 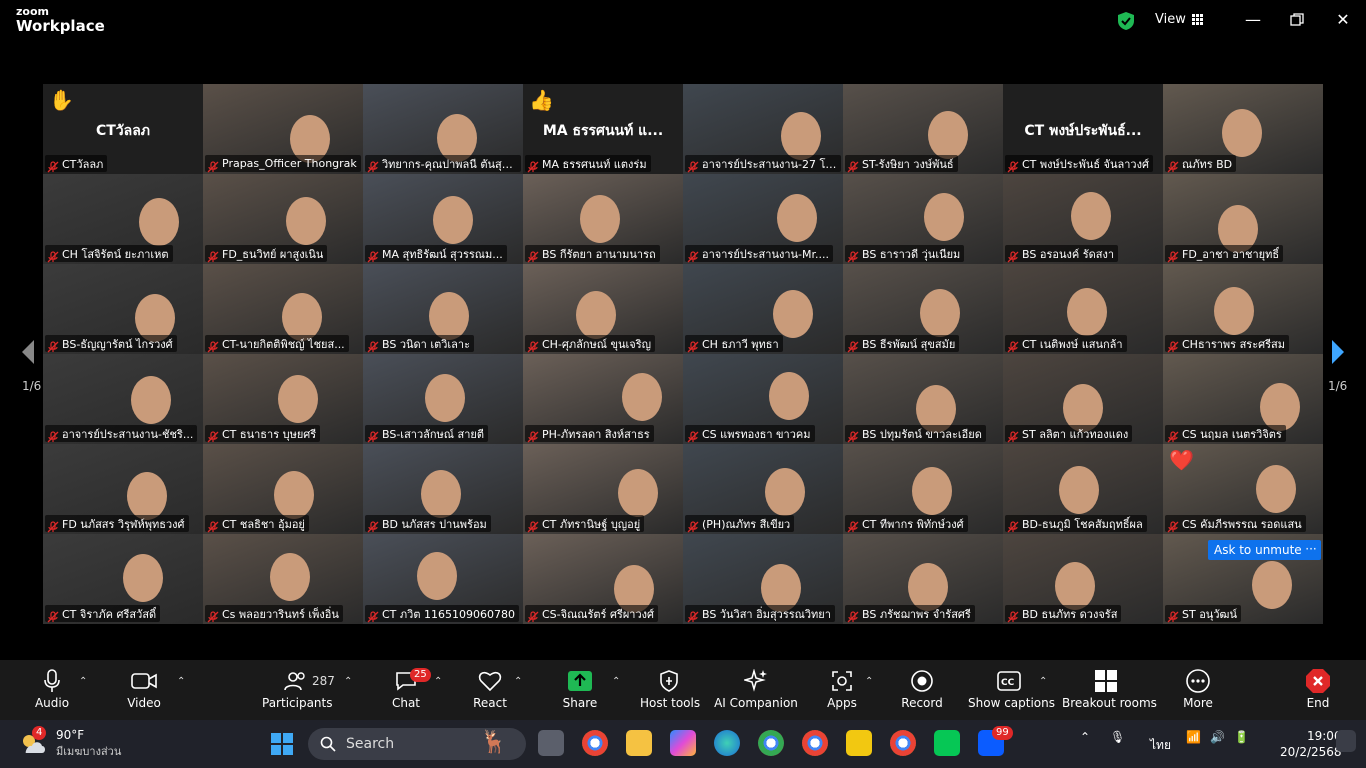 What do you see at coordinates (763, 399) in the screenshot?
I see `participant-tile: CS แพรทองธา ขาวคม` at bounding box center [763, 399].